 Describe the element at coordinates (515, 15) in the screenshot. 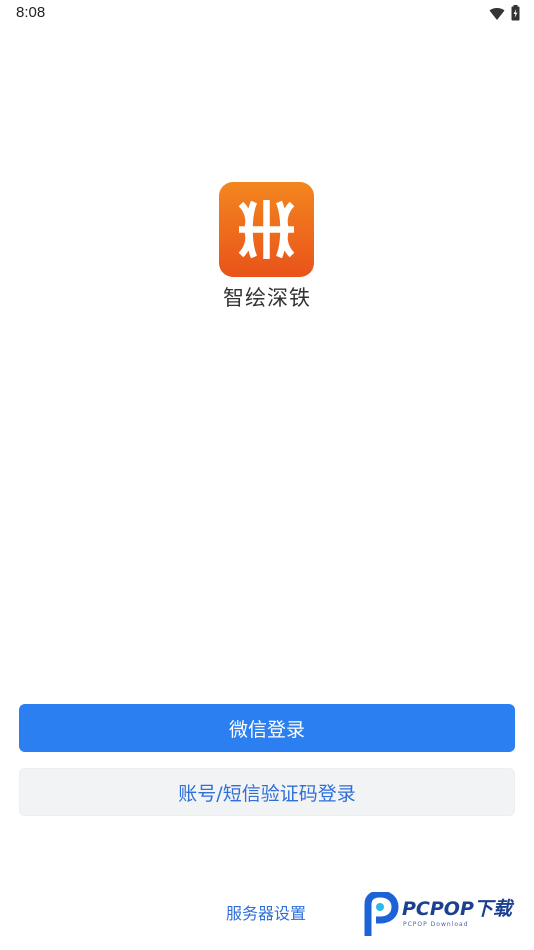

I see `battery-icon` at that location.